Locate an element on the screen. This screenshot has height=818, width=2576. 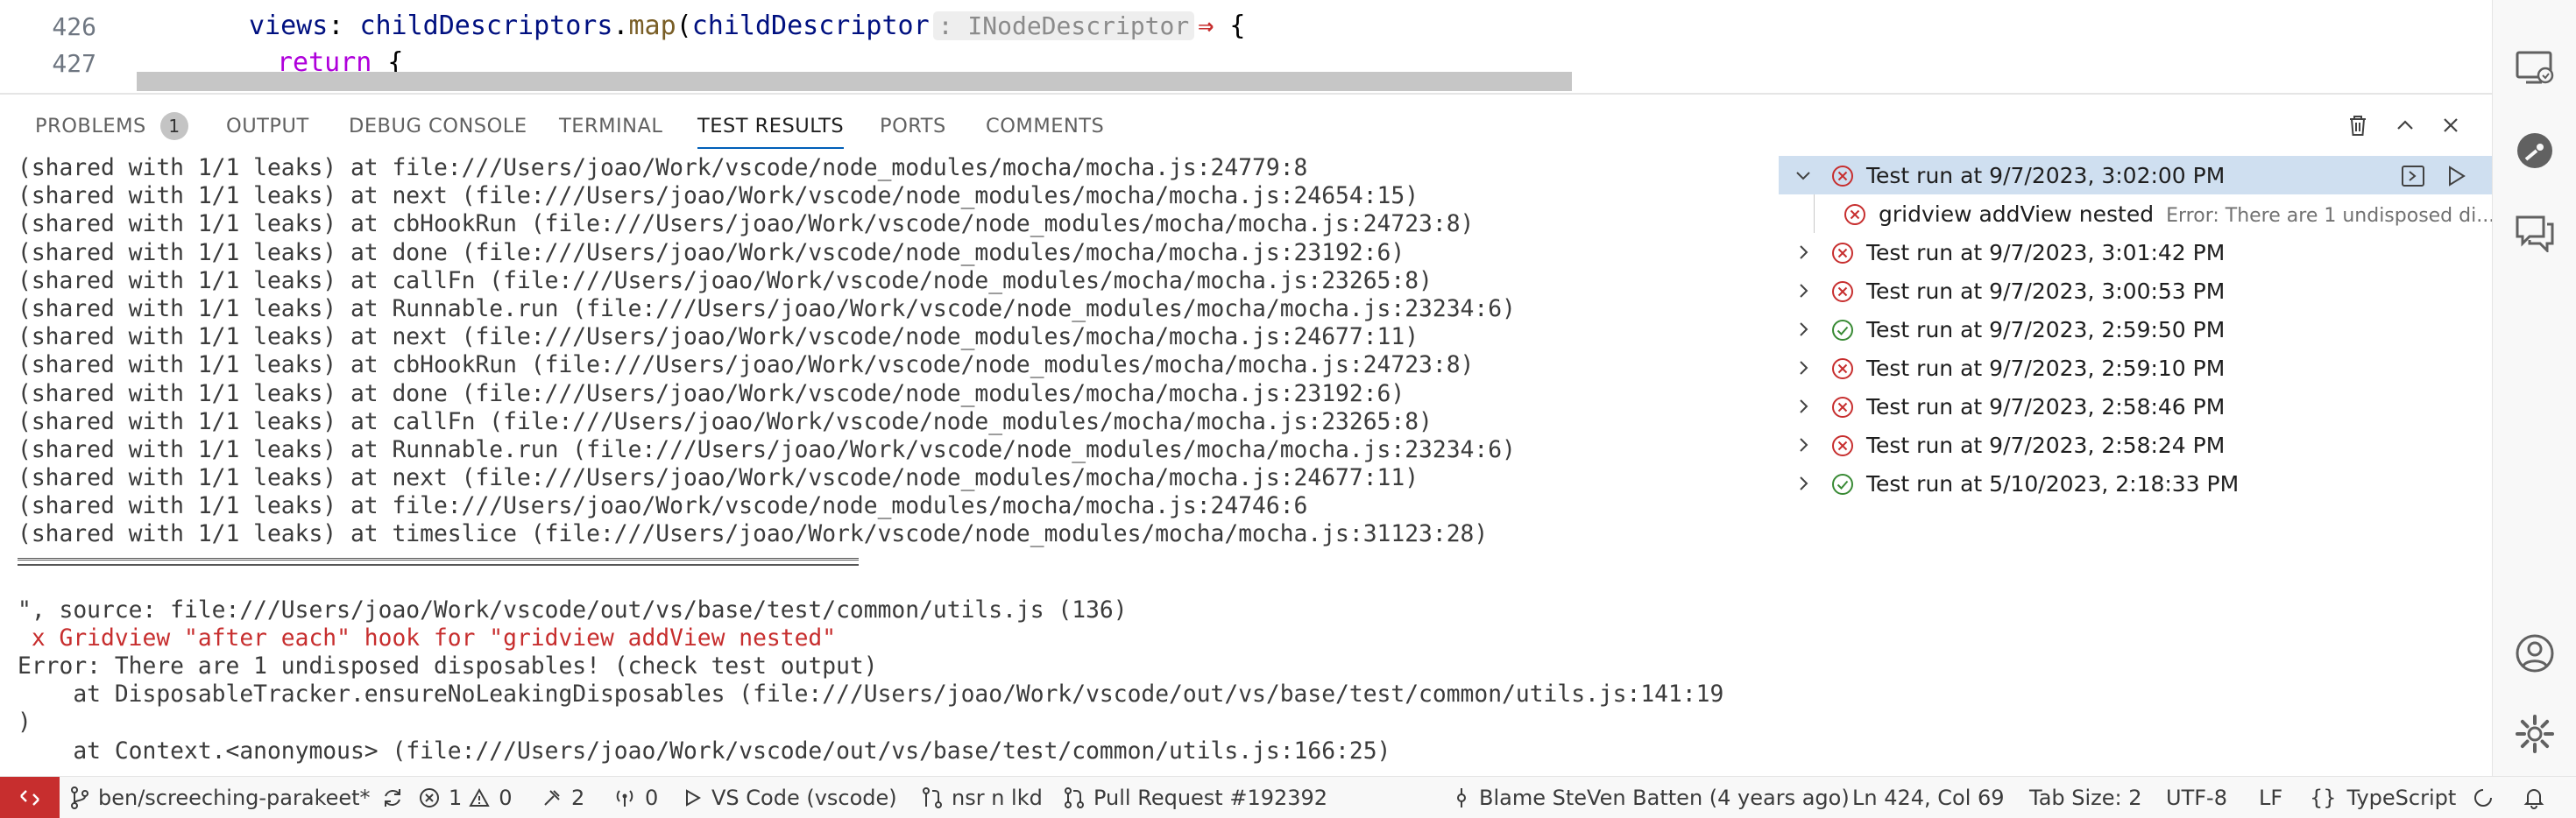
remote-indicator-button is located at coordinates (30, 797).